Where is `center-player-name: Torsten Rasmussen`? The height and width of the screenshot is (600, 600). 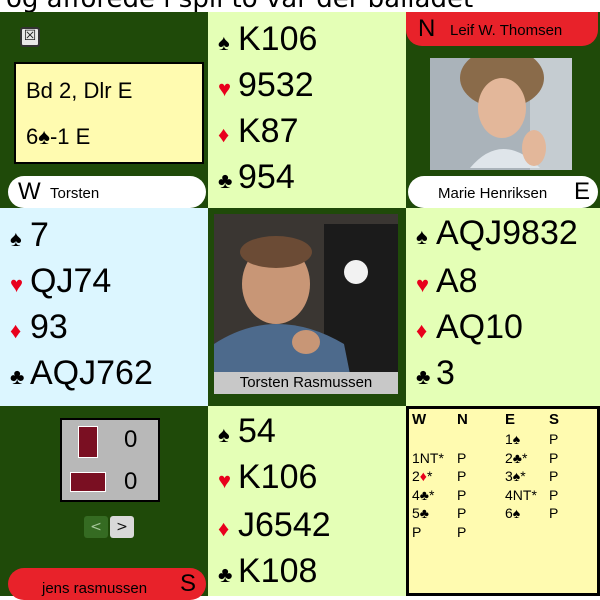 center-player-name: Torsten Rasmussen is located at coordinates (306, 383).